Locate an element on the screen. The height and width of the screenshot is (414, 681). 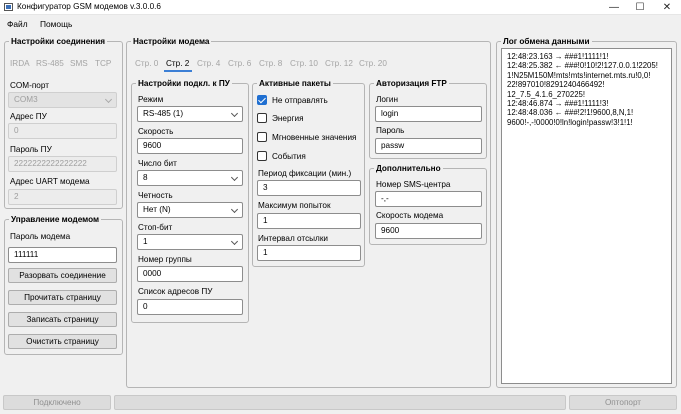
log-line: 12:48:46.874 → ###1!1111!3! is located at coordinates (558, 104).